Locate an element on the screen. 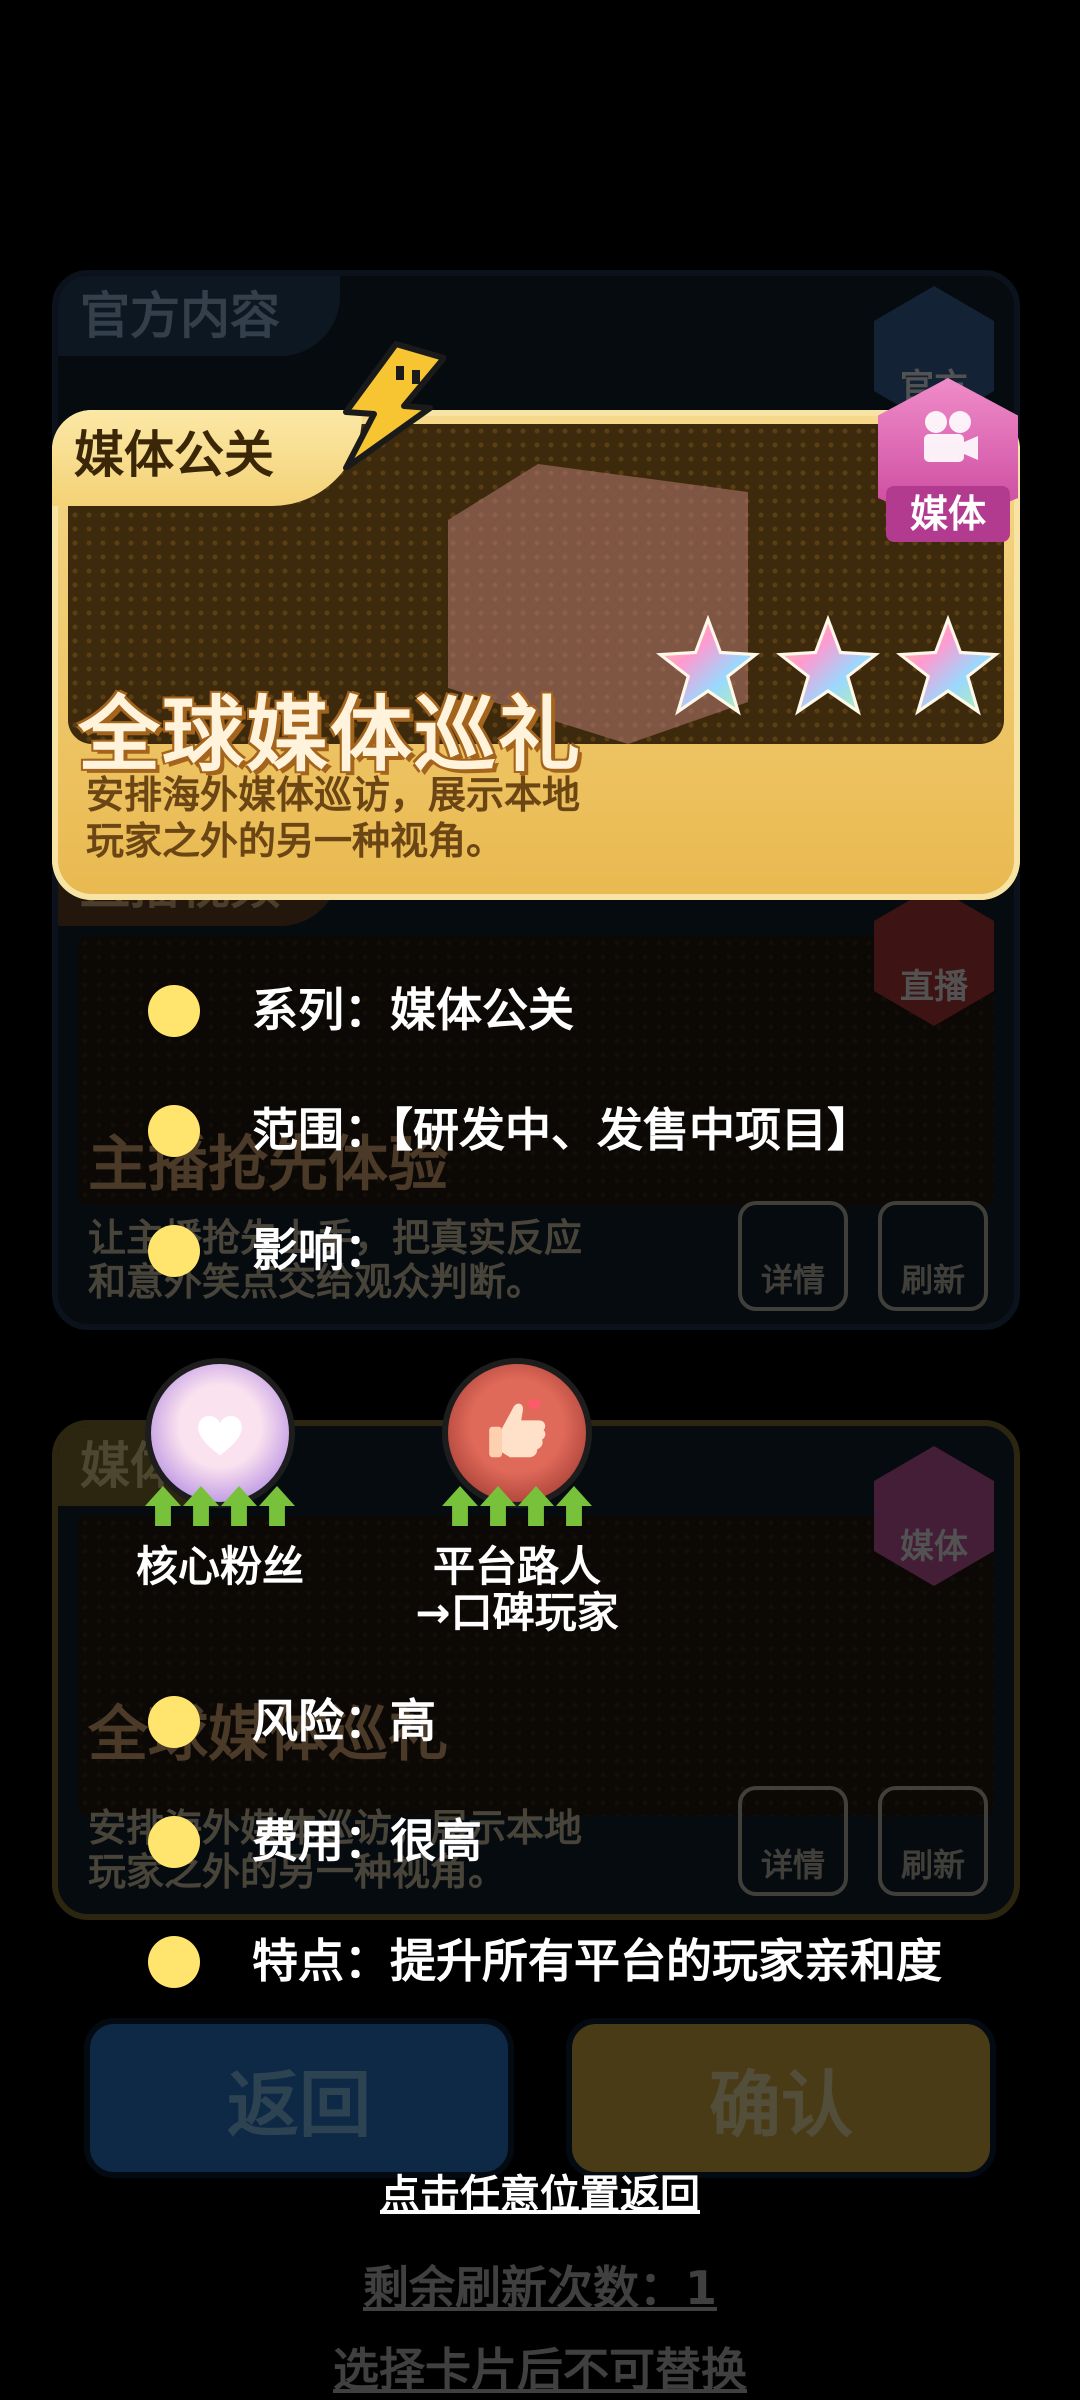  detail-series: 系列：媒体公关 is located at coordinates (580, 1011).